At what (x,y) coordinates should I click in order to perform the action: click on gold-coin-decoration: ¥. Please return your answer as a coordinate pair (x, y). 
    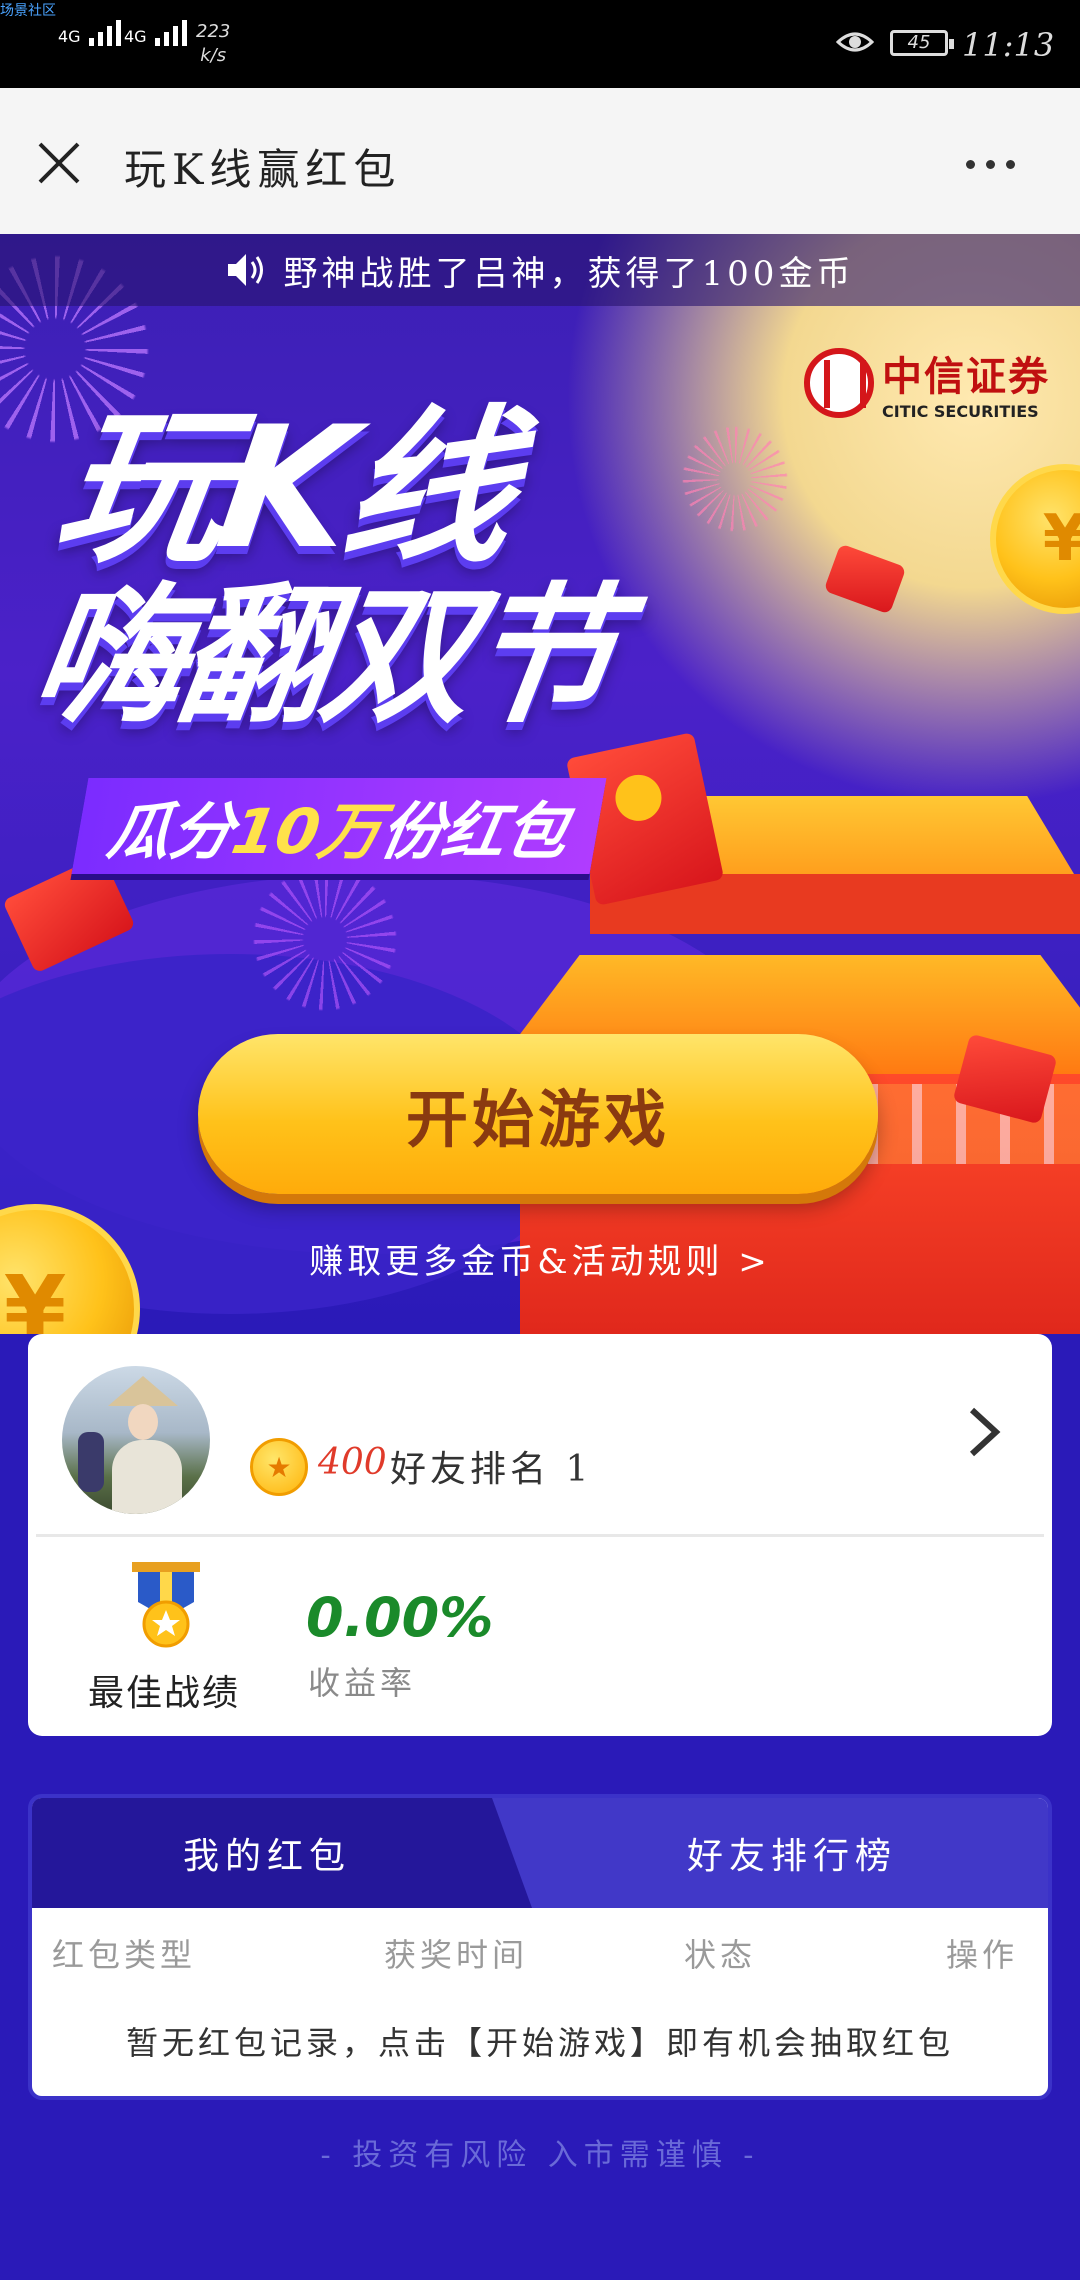
    Looking at the image, I should click on (1035, 539).